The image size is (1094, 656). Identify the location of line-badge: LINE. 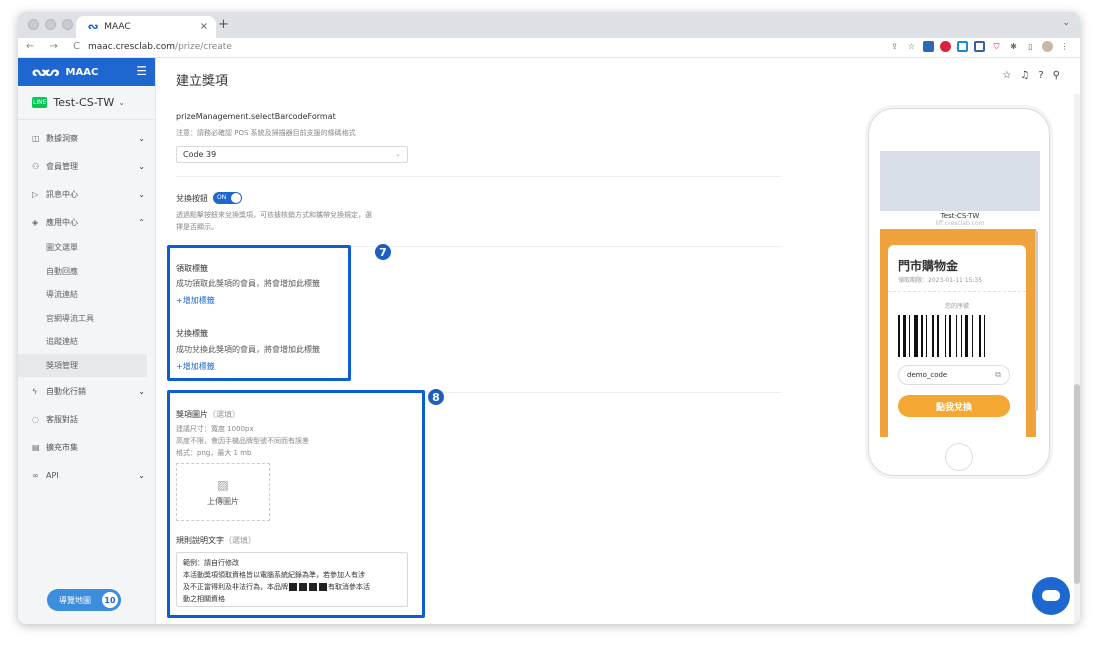
(40, 102).